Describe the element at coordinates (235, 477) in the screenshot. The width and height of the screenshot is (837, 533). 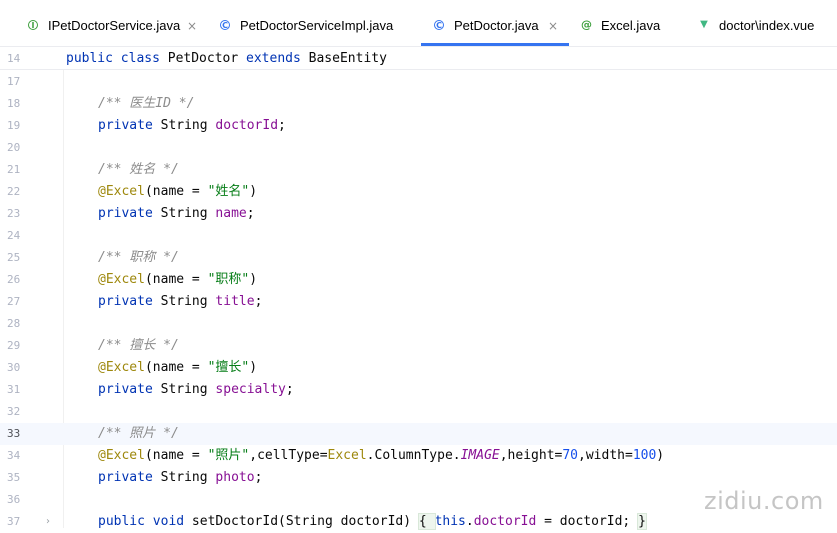
I see `code-token: photo` at that location.